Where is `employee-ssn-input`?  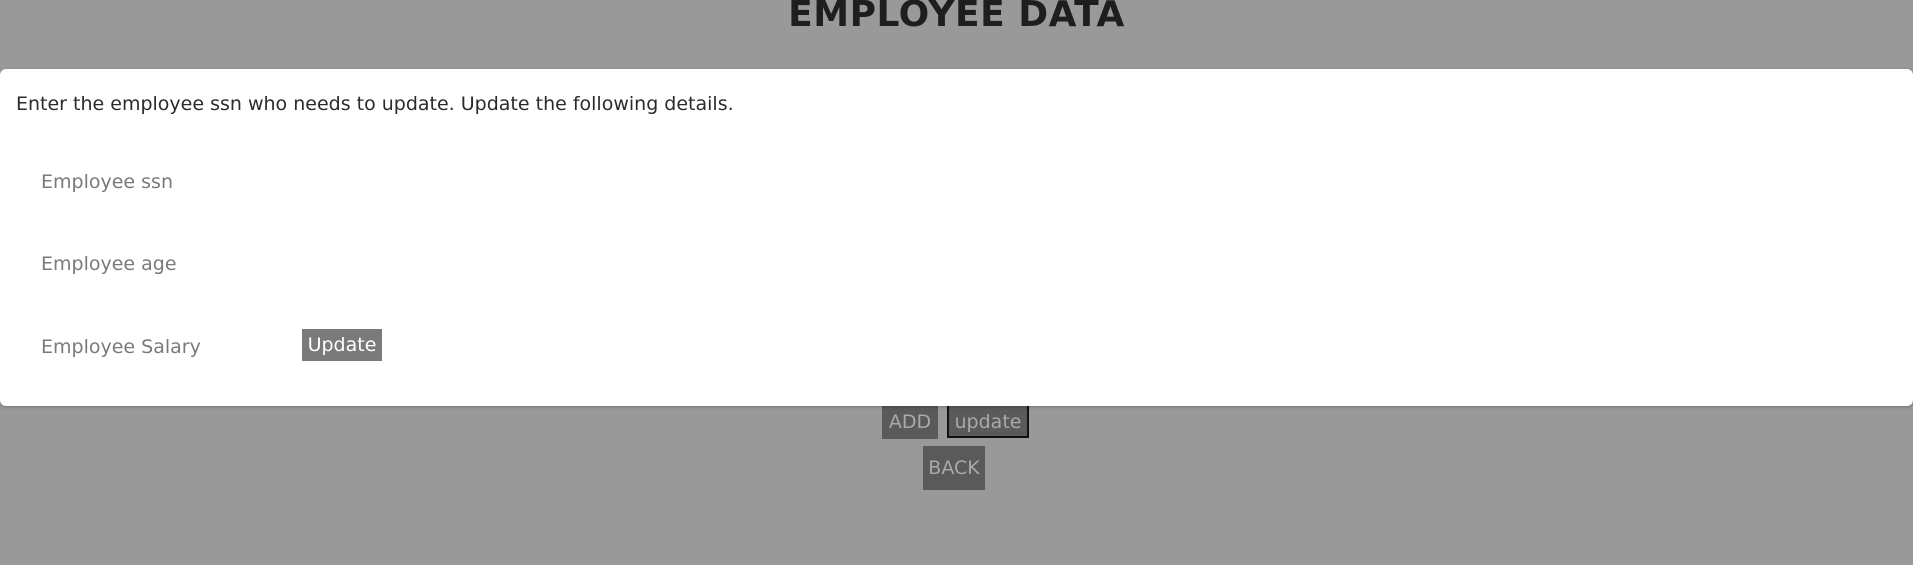
employee-ssn-input is located at coordinates (164, 182).